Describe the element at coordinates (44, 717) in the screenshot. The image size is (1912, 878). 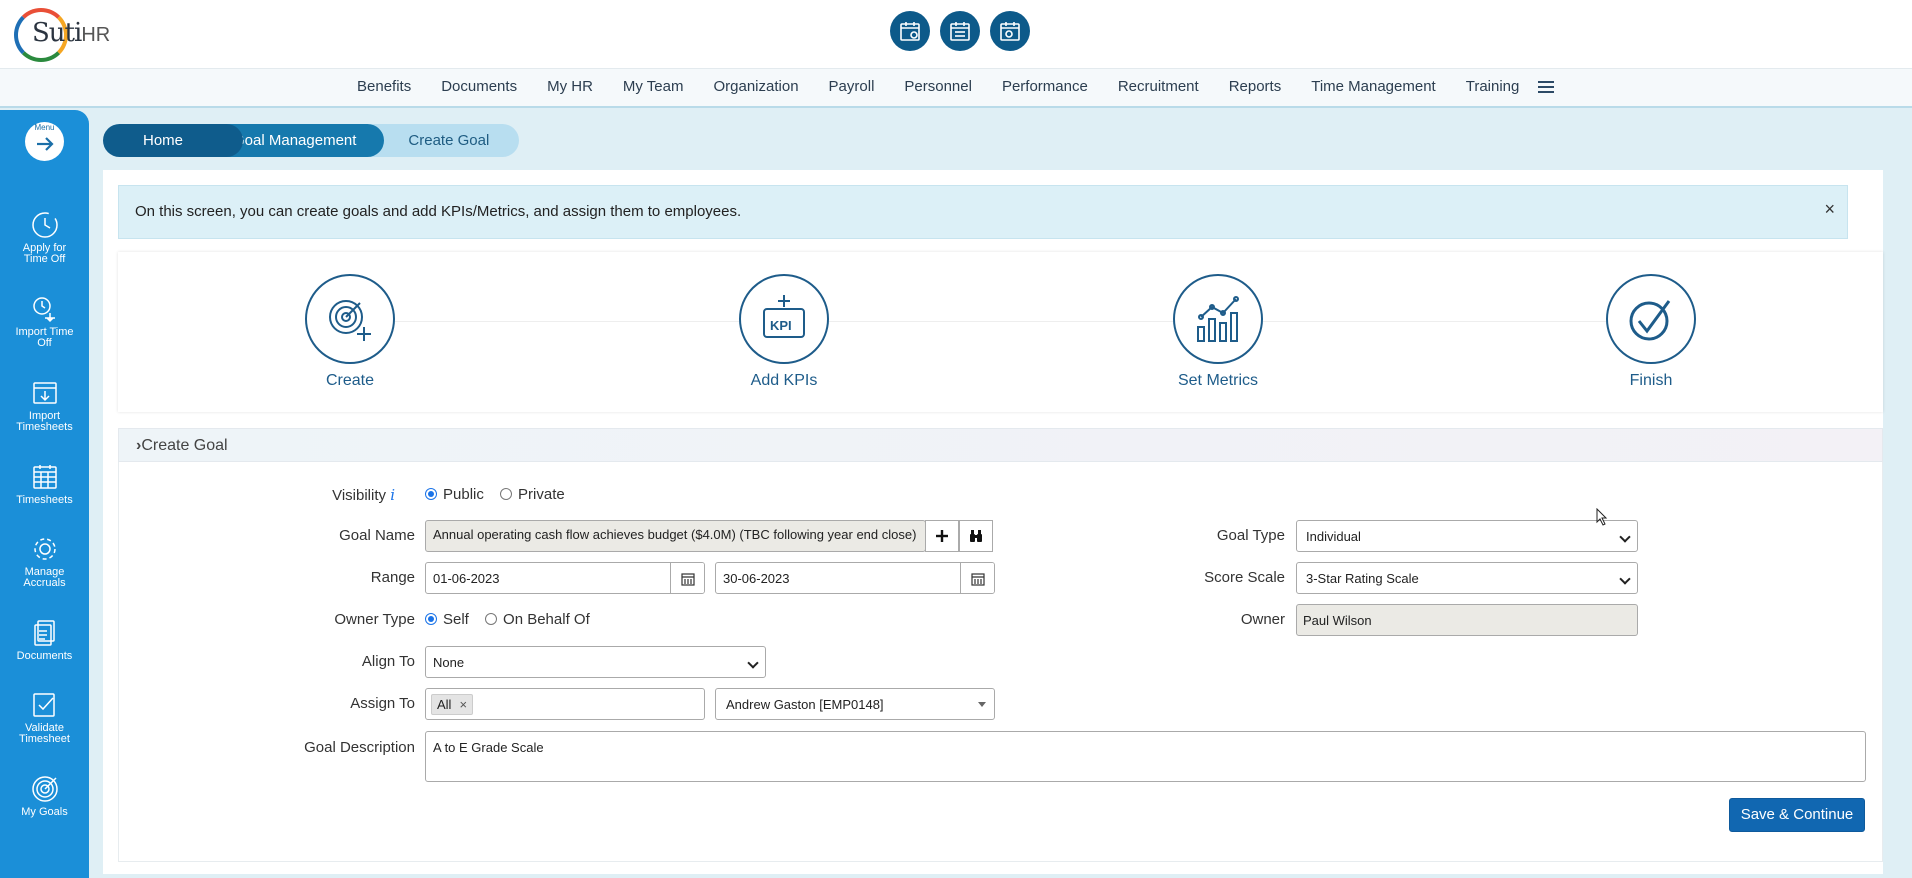
I see `sidebar-item-validate-timesheet: Validate Timesheet` at that location.